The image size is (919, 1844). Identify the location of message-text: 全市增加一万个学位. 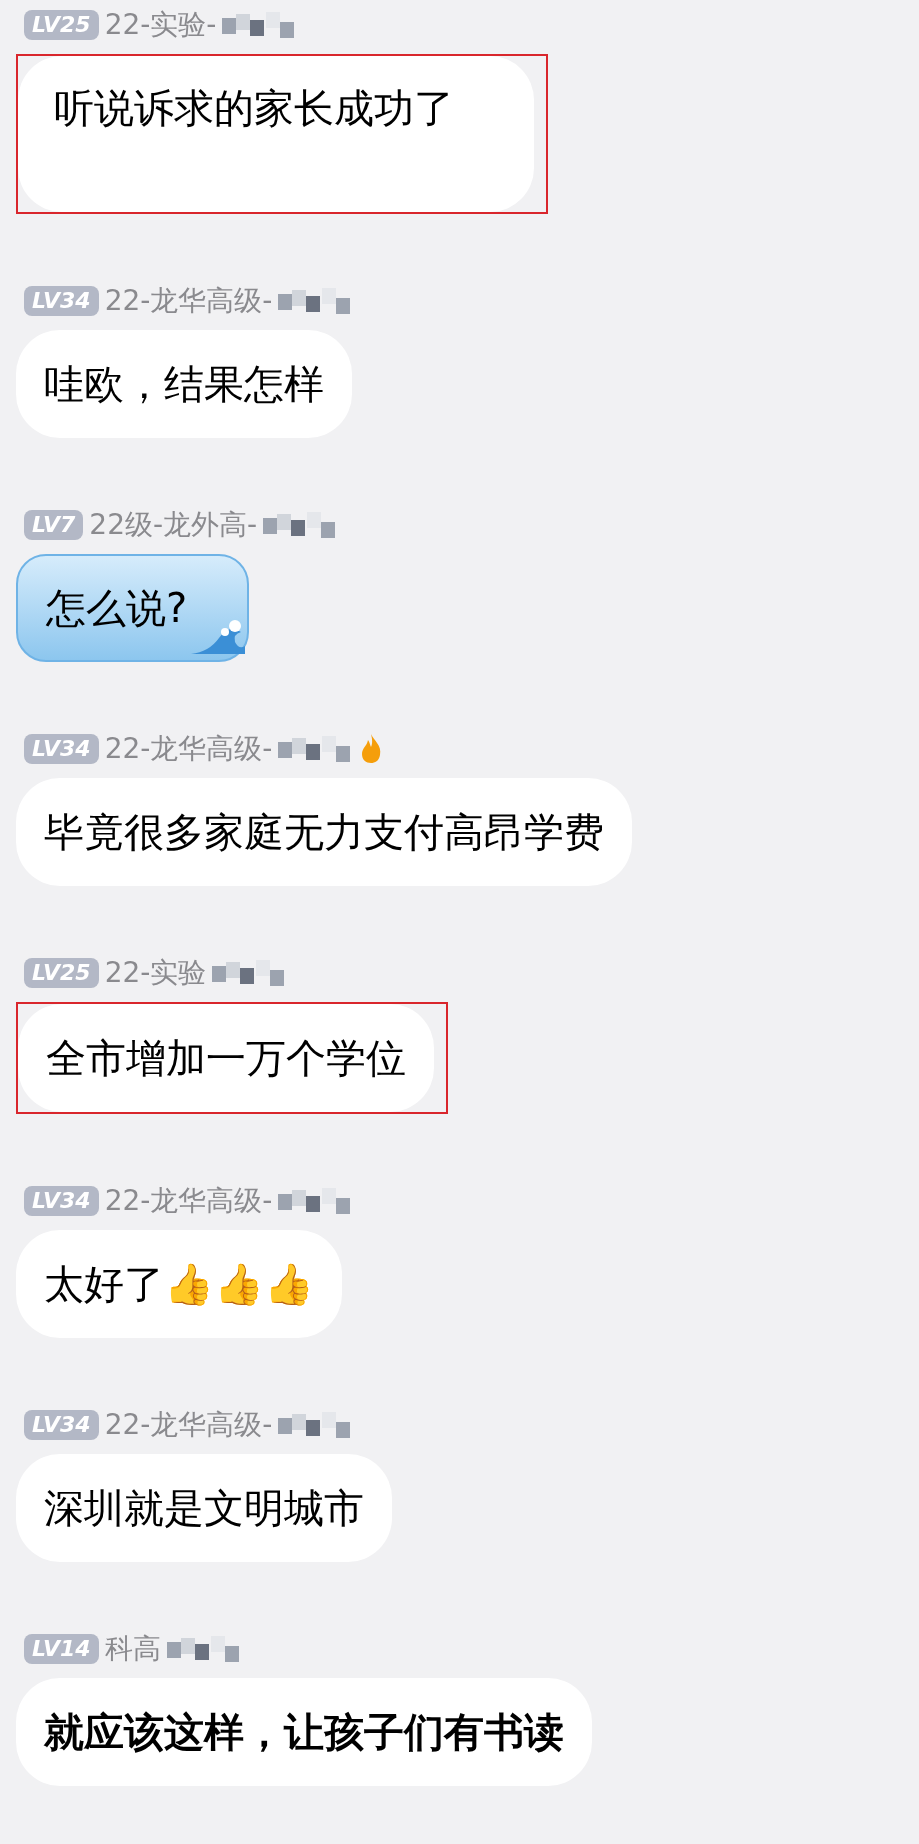
(226, 1058).